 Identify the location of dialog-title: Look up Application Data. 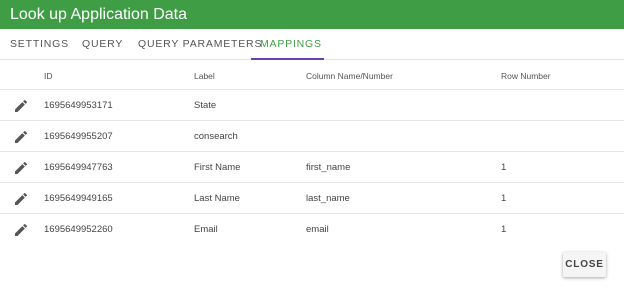
(312, 14).